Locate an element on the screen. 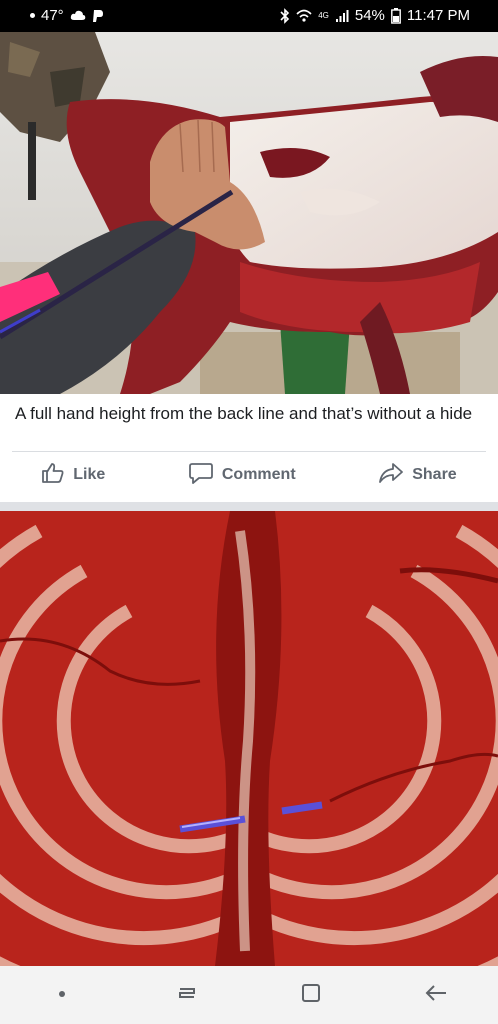 The image size is (498, 1024). recent-apps-button is located at coordinates (187, 995).